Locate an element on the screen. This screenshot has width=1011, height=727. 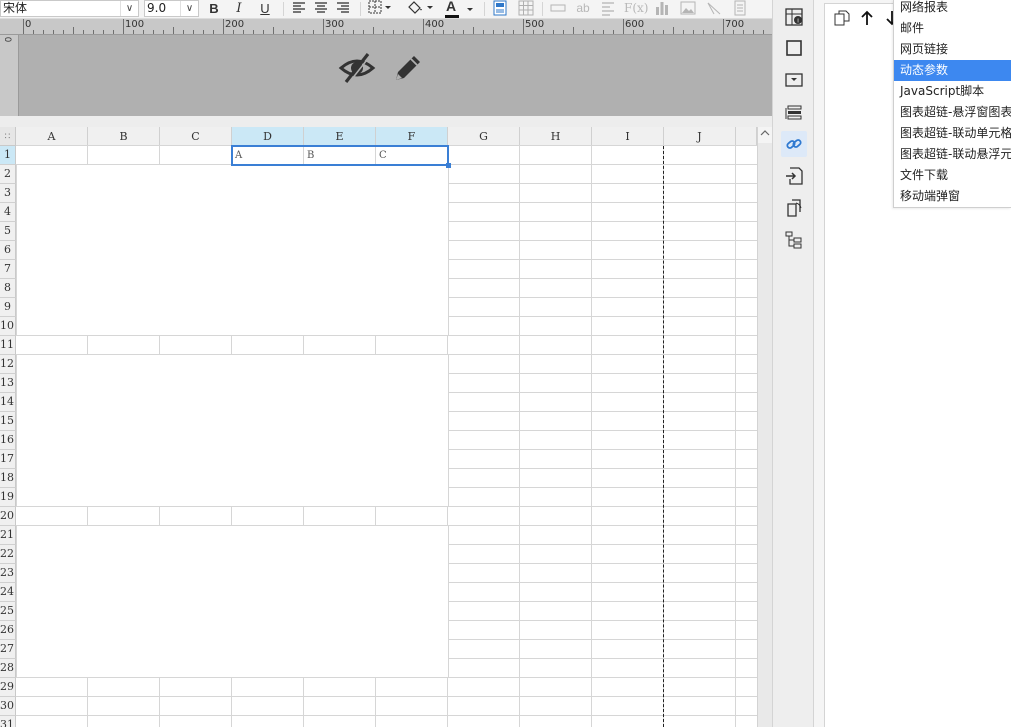
align-left-button is located at coordinates (299, 9).